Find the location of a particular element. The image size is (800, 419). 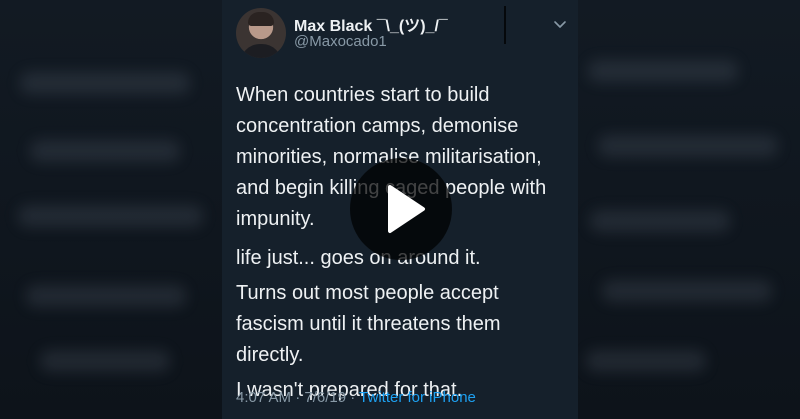

play-button is located at coordinates (401, 209).